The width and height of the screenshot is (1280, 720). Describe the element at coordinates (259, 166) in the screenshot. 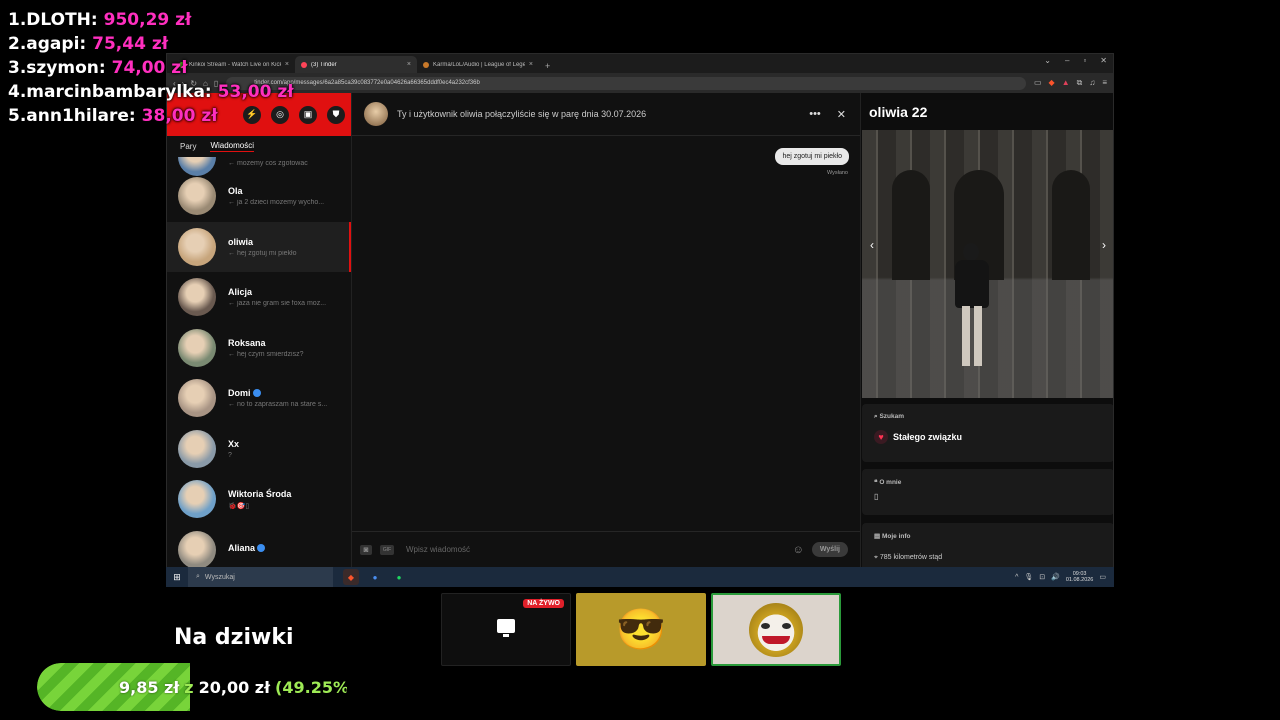

I see `conversation-item: Natalia← mozemy cos zgotowac` at that location.